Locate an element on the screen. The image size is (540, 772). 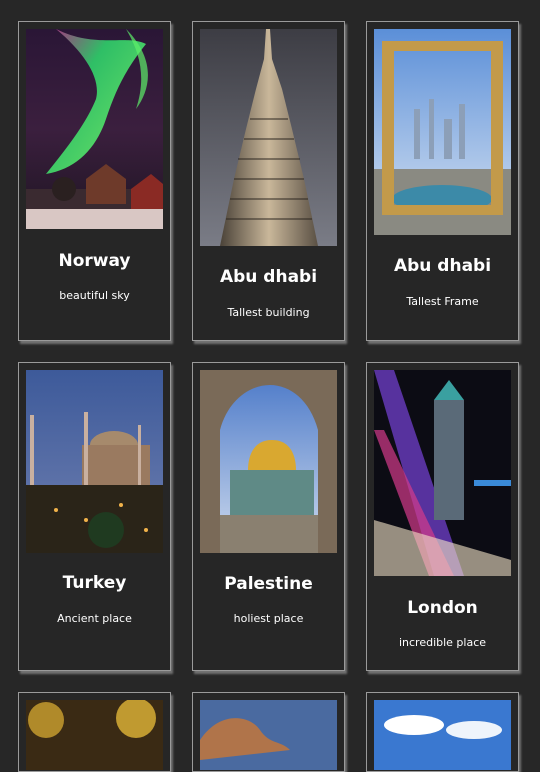
burj-khalifa-image is located at coordinates (268, 137).